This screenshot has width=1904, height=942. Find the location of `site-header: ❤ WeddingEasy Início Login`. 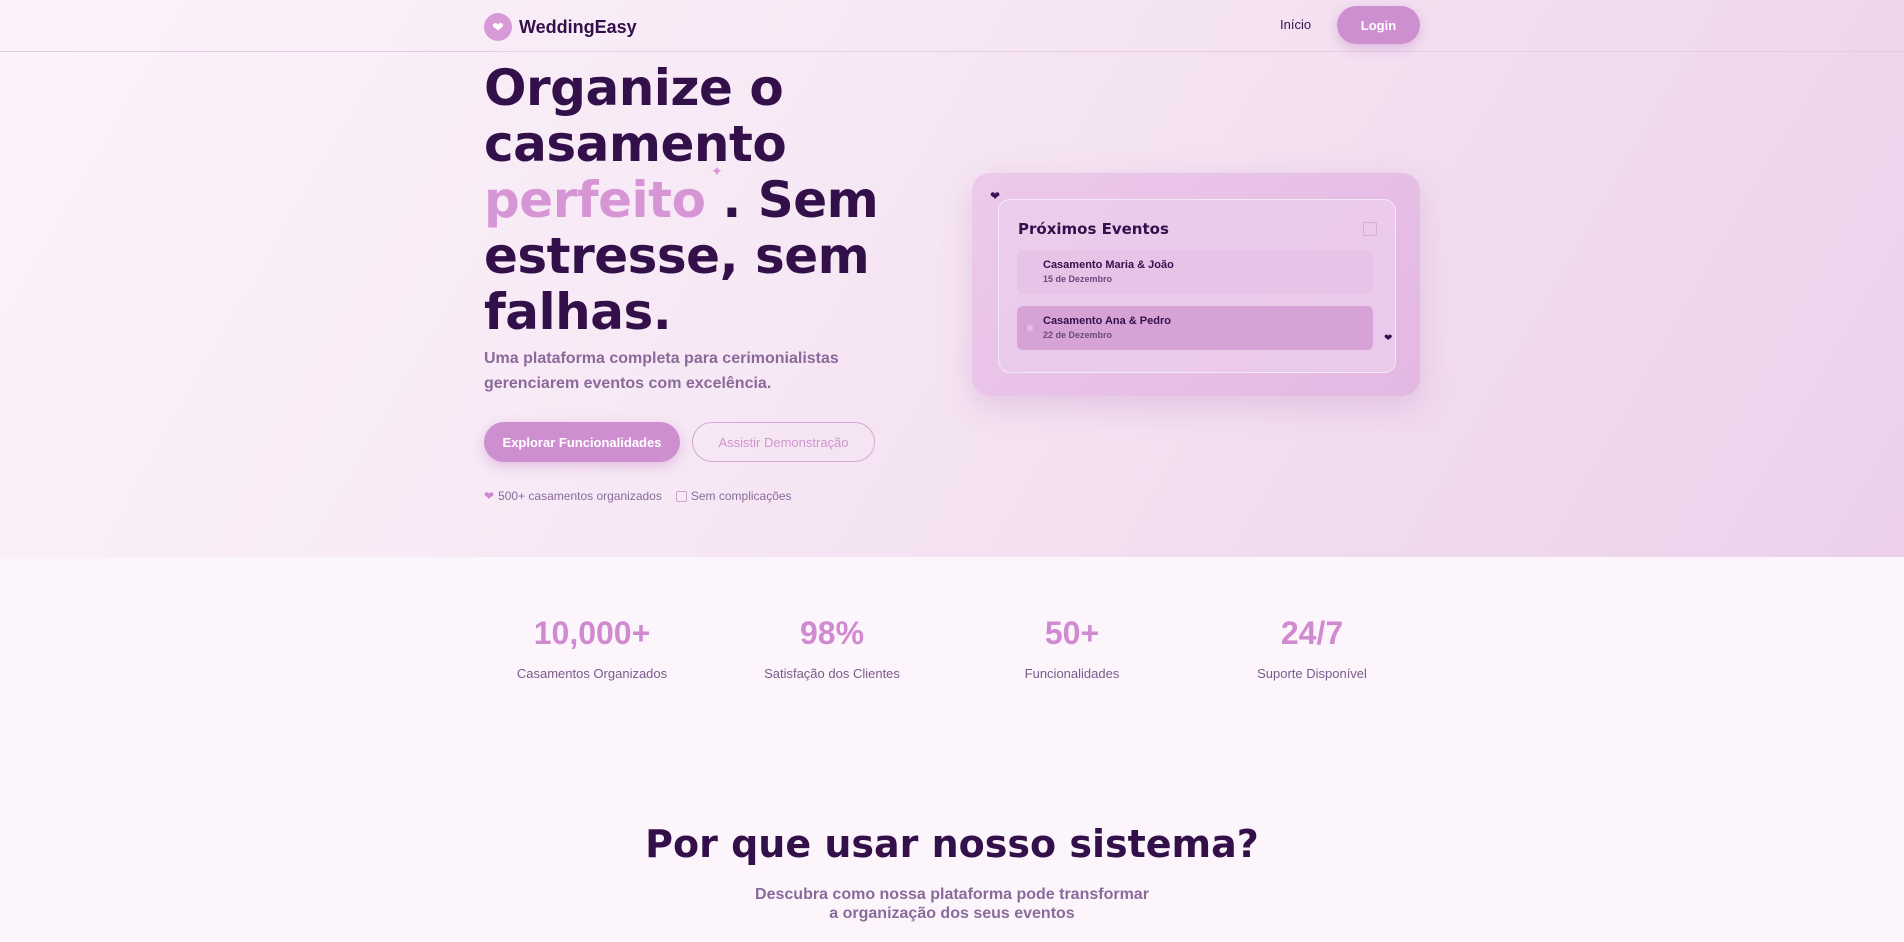

site-header: ❤ WeddingEasy Início Login is located at coordinates (952, 26).